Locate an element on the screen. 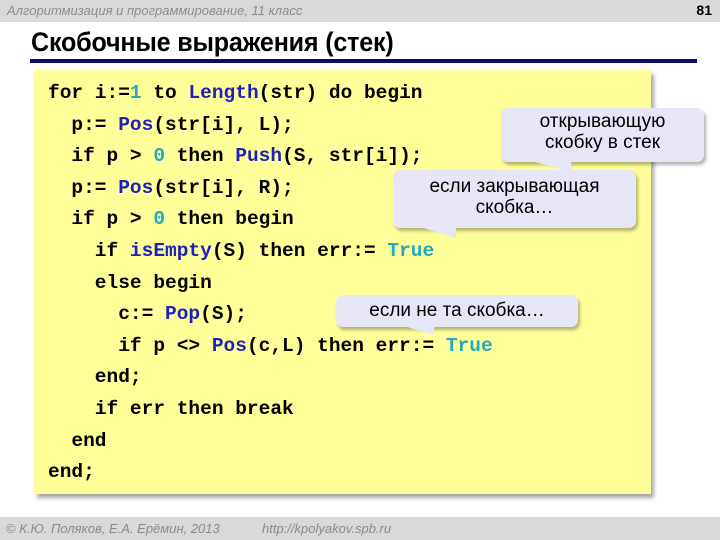  callout-text-line: открывающую is located at coordinates (602, 121).